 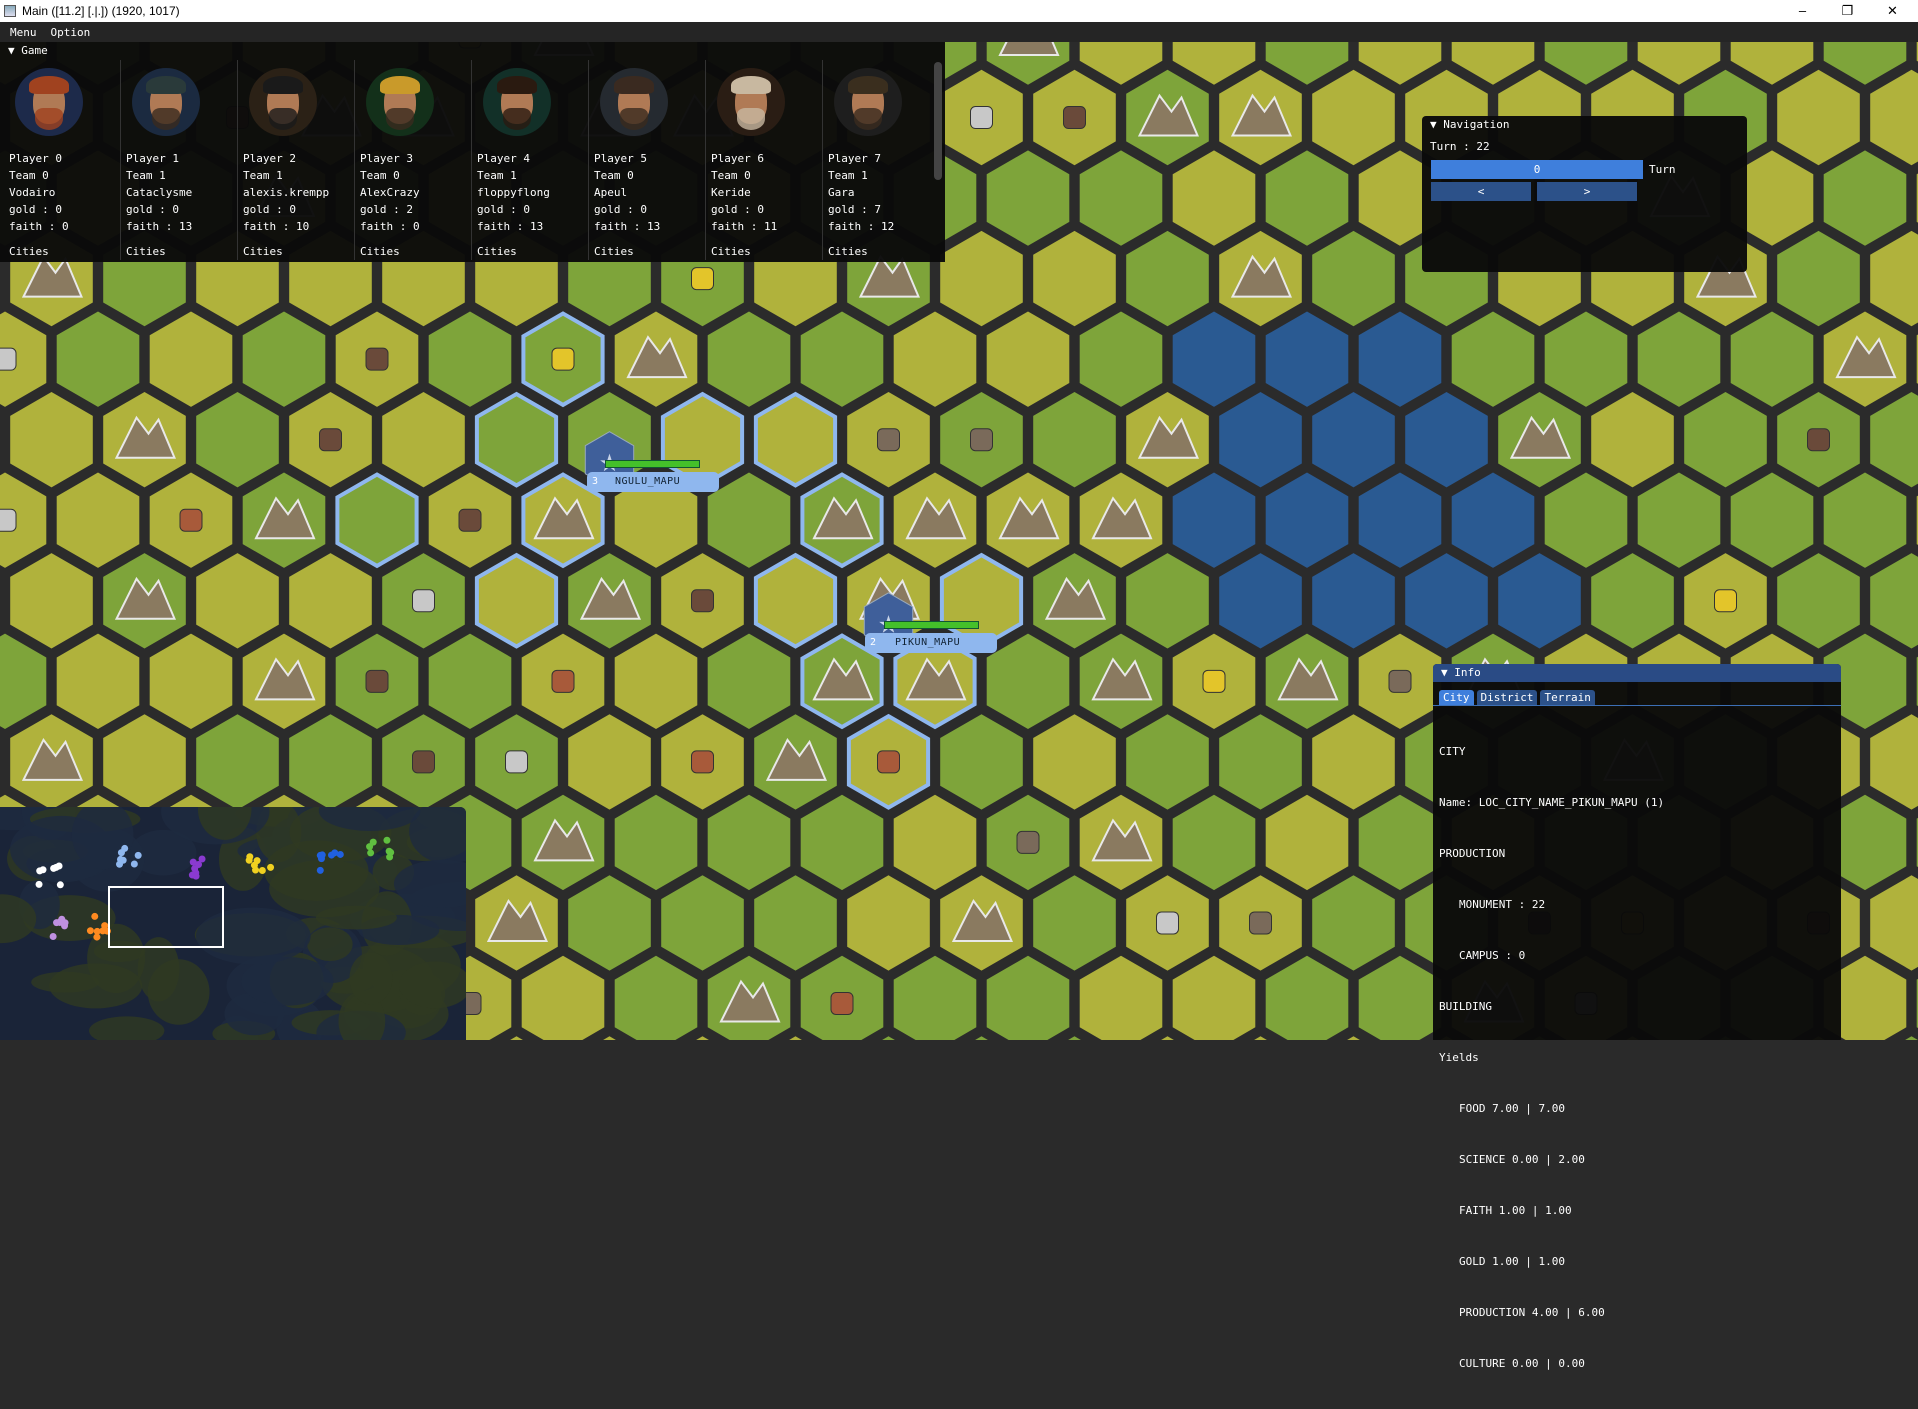 I want to click on city-label-ngulu-mapu: 3 NGULU_MAPU, so click(x=653, y=482).